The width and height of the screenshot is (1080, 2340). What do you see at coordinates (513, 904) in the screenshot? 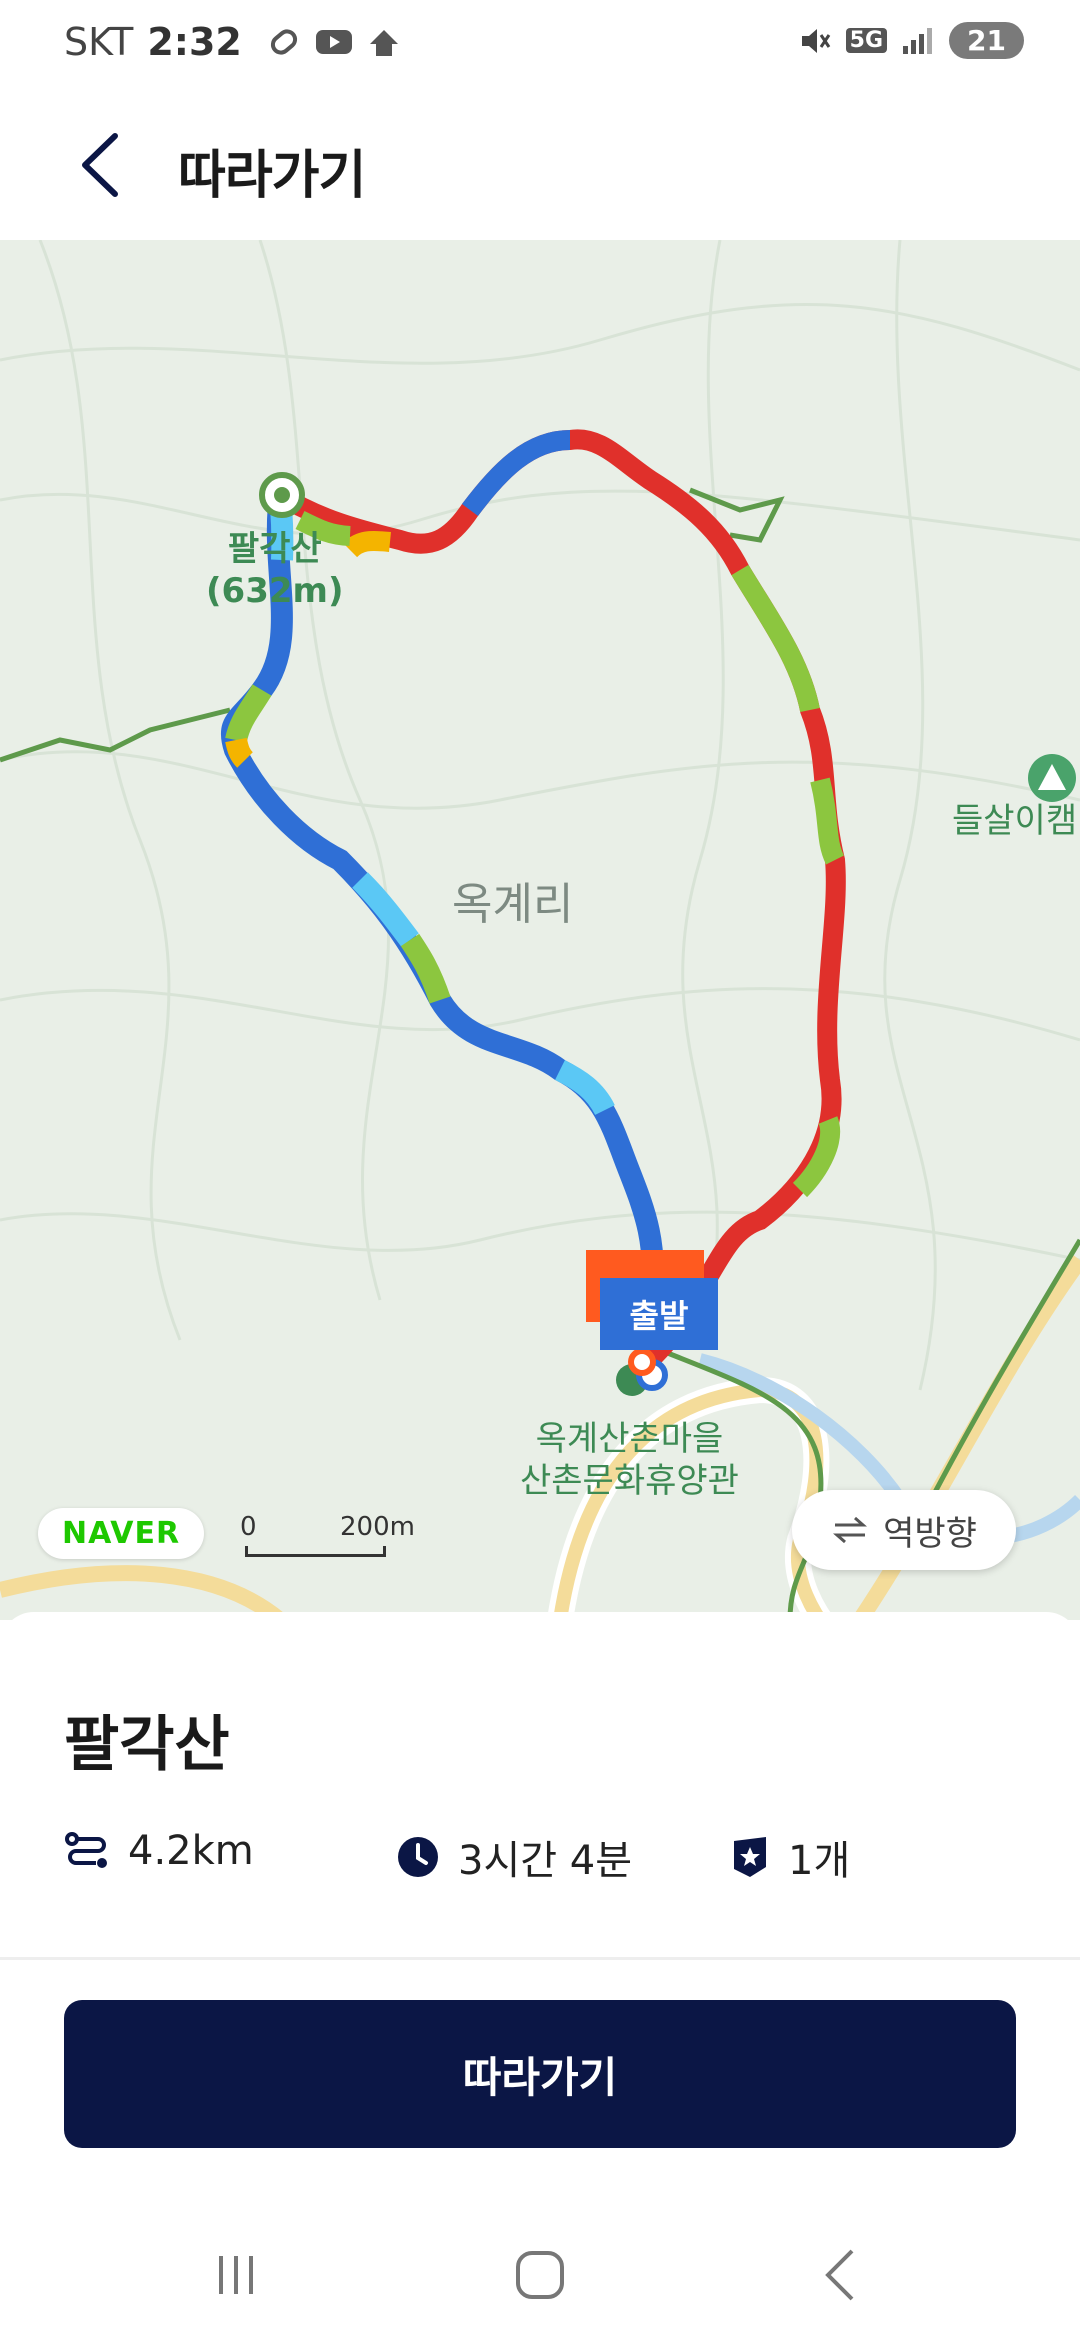
I see `village-label: 옥계리` at bounding box center [513, 904].